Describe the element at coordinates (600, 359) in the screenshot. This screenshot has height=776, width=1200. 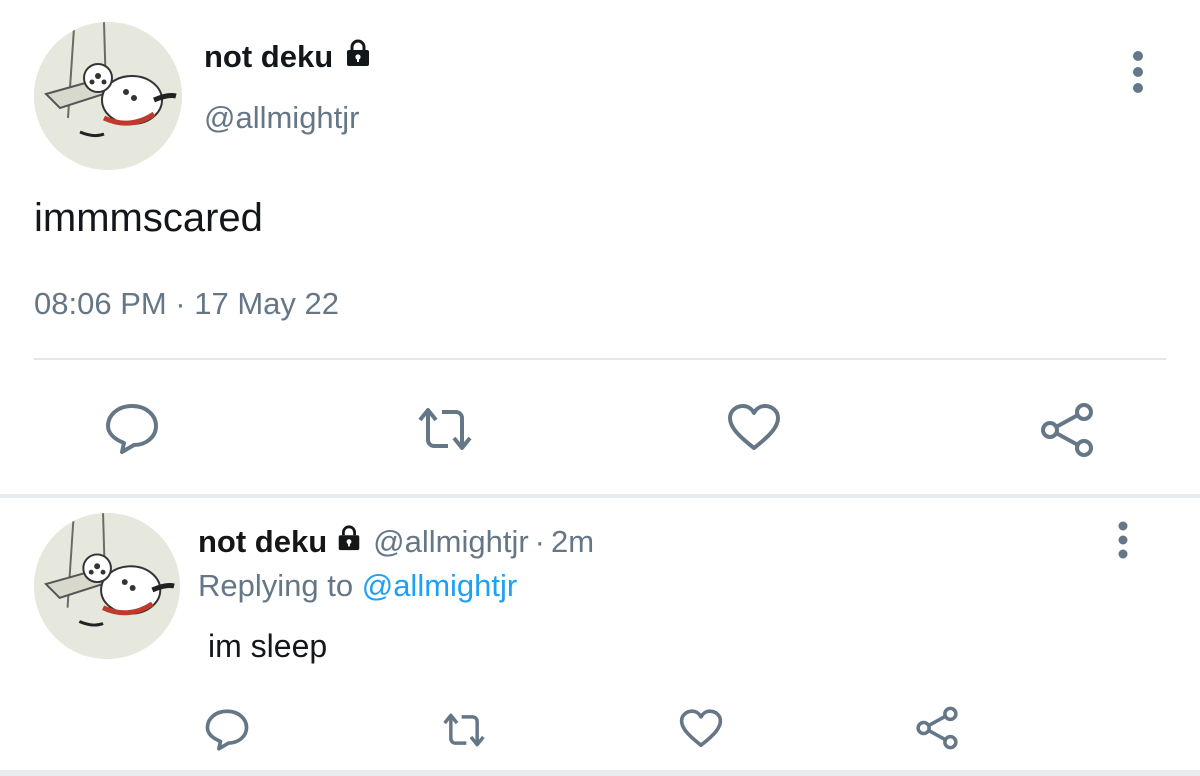
I see `divider` at that location.